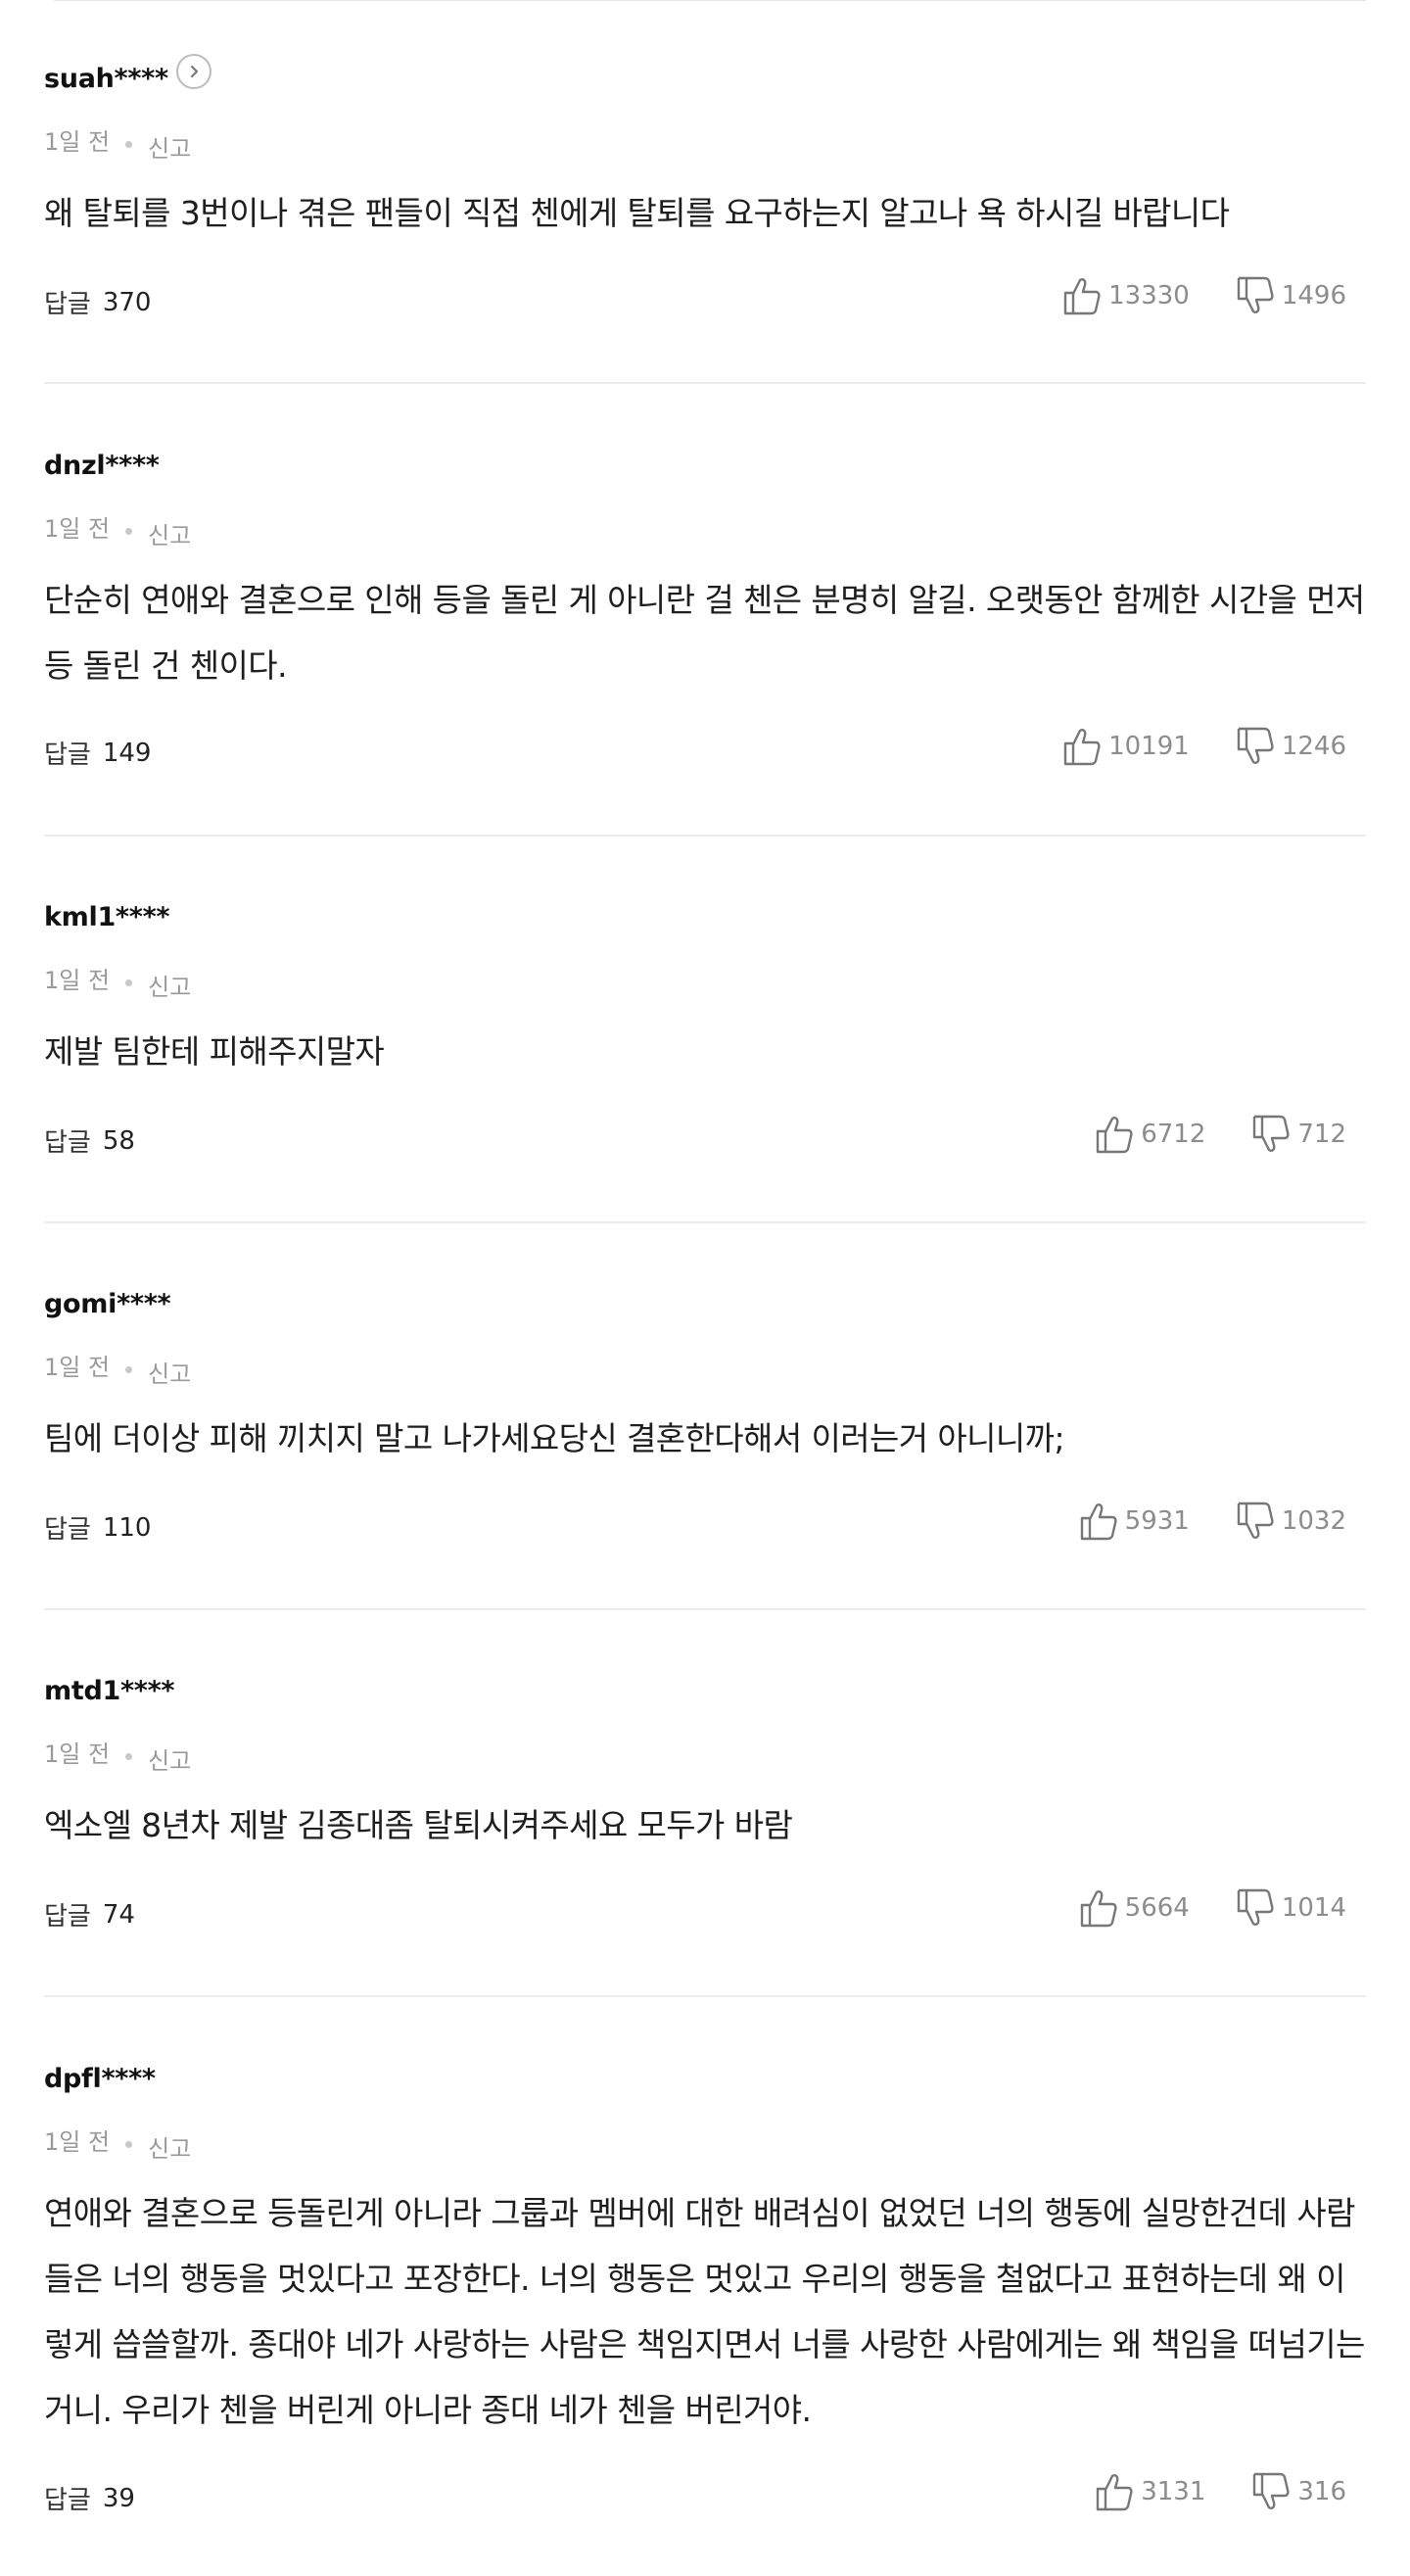 The height and width of the screenshot is (2576, 1410). Describe the element at coordinates (106, 79) in the screenshot. I see `author-name: suah****` at that location.